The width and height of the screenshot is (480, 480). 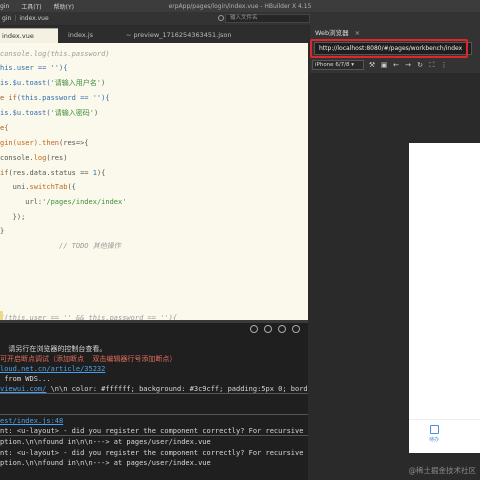 What do you see at coordinates (74, 143) in the screenshot?
I see `code-token: (res=>{` at bounding box center [74, 143].